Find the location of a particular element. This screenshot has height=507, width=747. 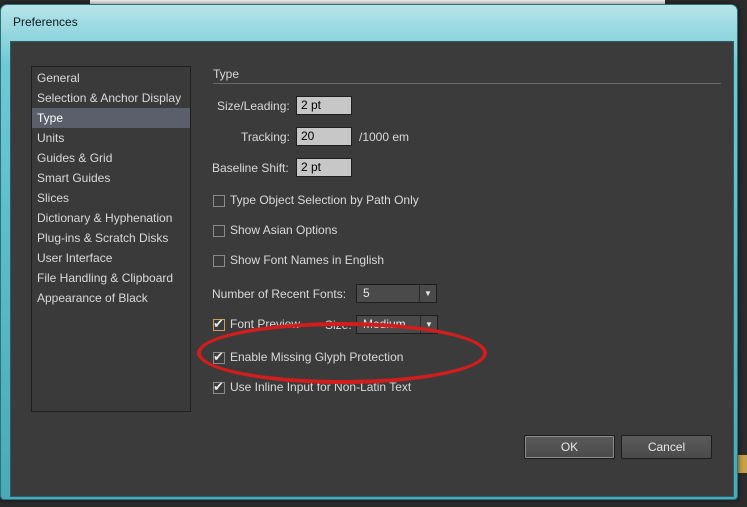

category-item-guides-grid: Guides & Grid is located at coordinates (111, 158).